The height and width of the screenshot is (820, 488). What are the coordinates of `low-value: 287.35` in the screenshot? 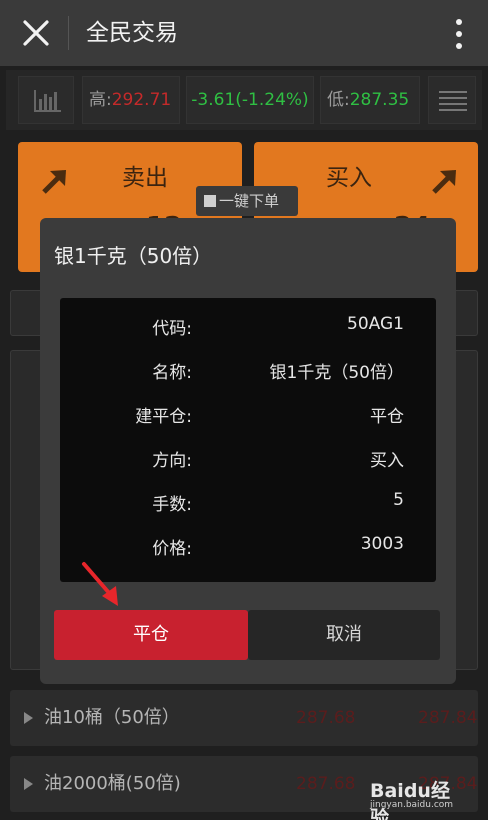 It's located at (379, 100).